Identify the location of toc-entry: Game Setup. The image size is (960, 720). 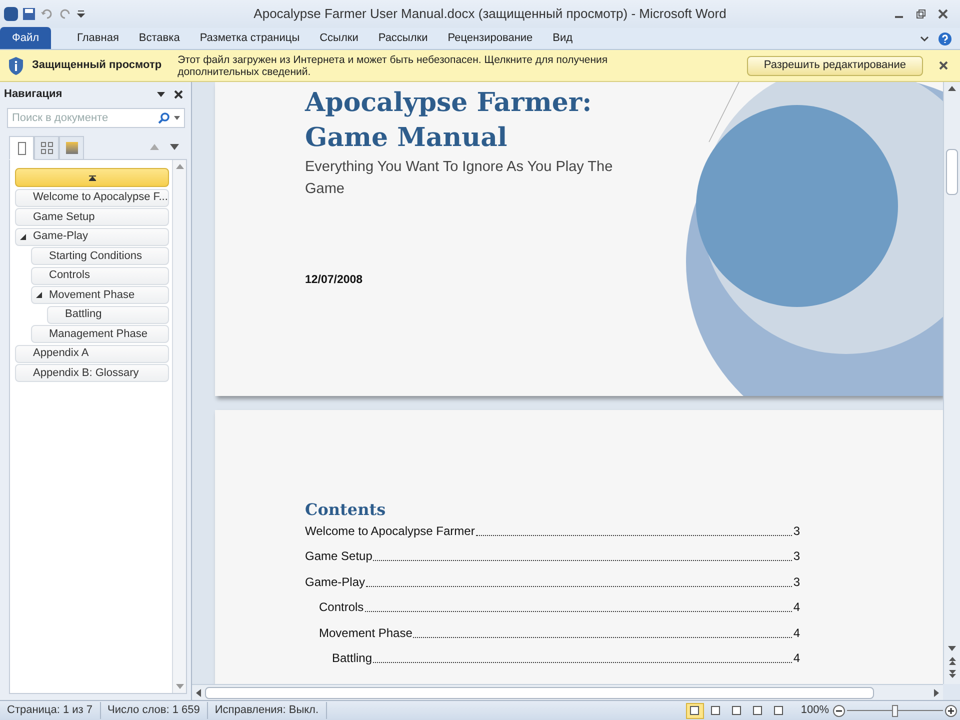
(338, 556).